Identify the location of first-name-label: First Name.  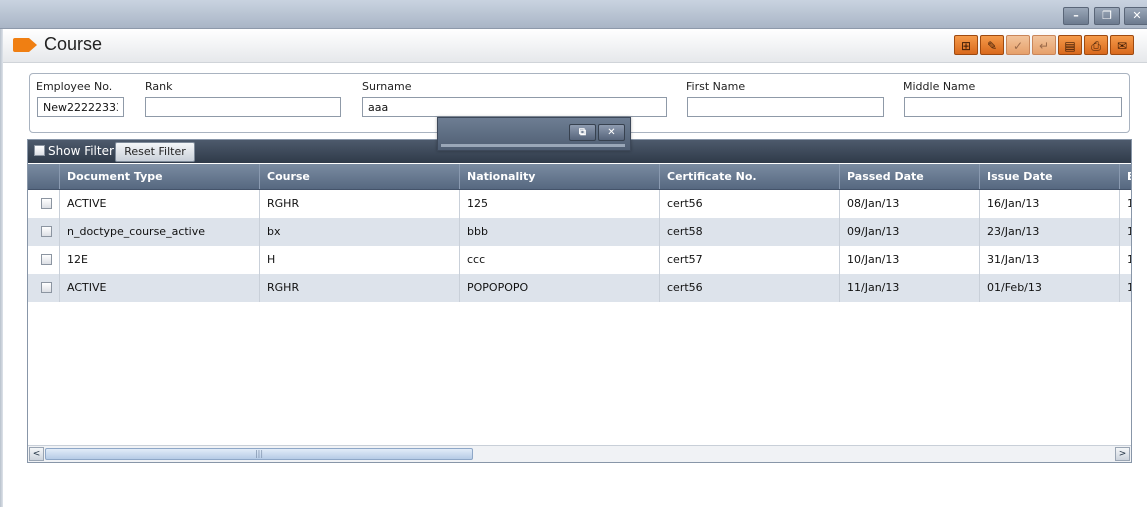
(716, 86).